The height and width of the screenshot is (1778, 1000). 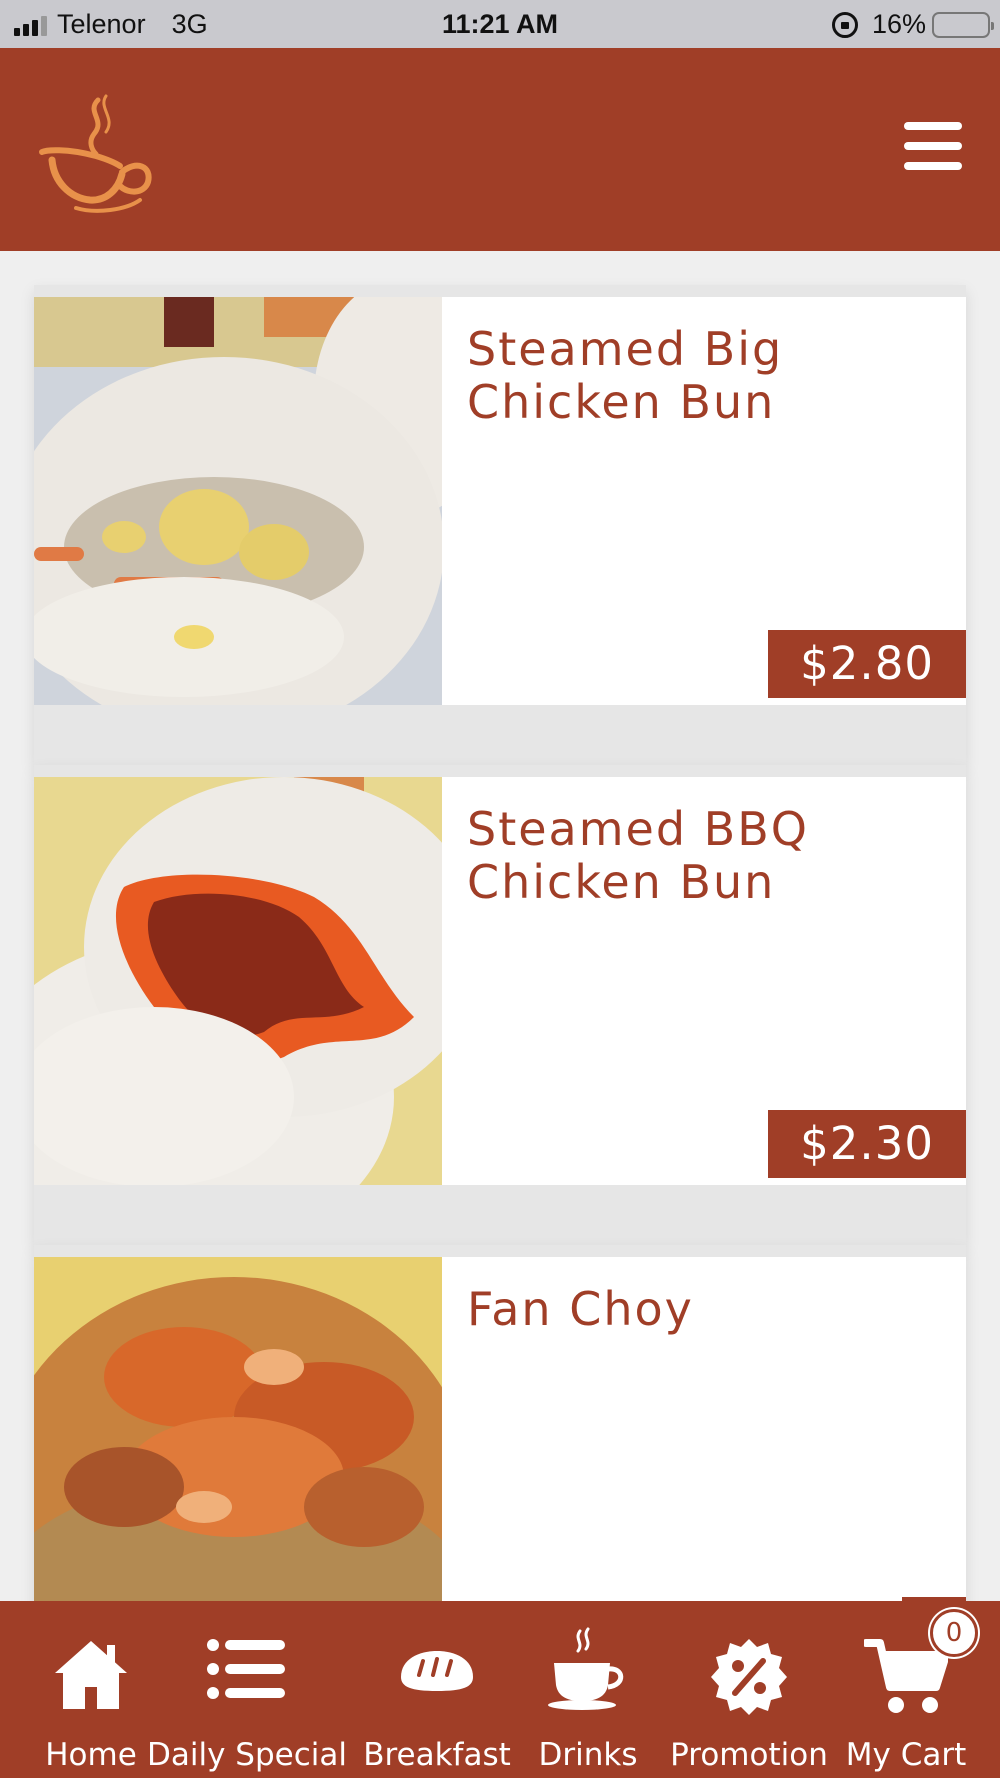 I want to click on nav-promotion-label: Promotion, so click(x=749, y=1755).